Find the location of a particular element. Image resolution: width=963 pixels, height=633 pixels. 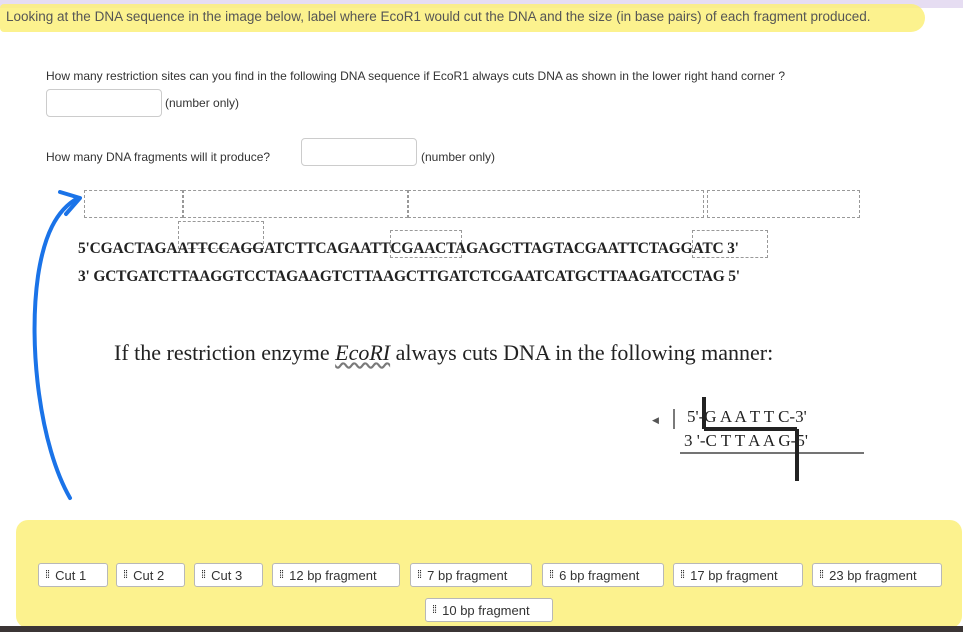

chip-cut-2: ⁞⁞ Cut 2 is located at coordinates (150, 575).